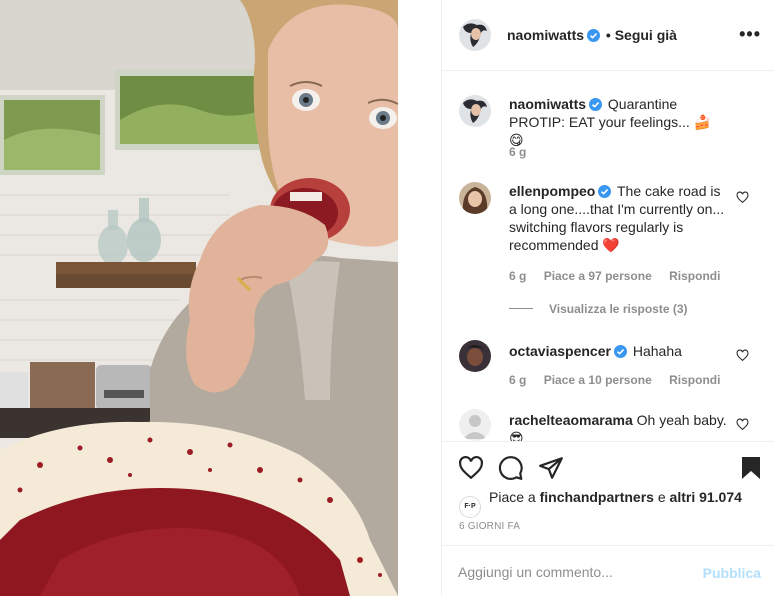 Image resolution: width=774 pixels, height=596 pixels. I want to click on caption-time: 6 g, so click(517, 152).